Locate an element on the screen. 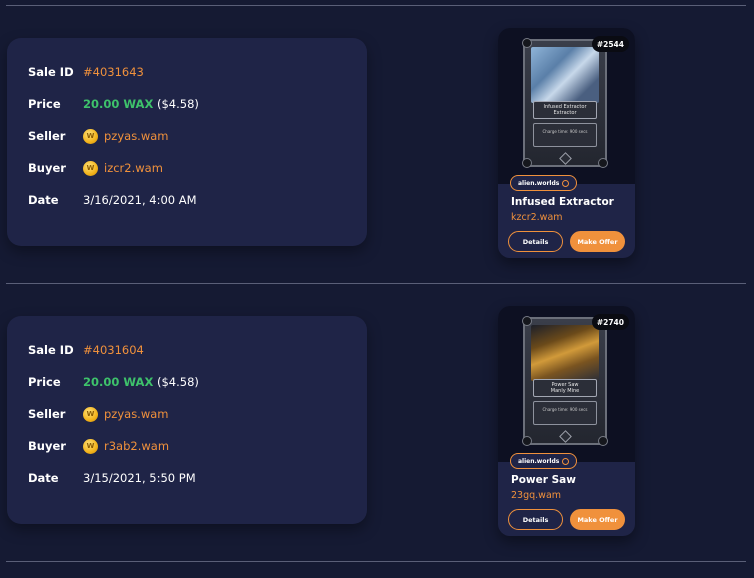 Image resolution: width=754 pixels, height=578 pixels. nft-title-plate: Power Saw Manly Mine is located at coordinates (565, 388).